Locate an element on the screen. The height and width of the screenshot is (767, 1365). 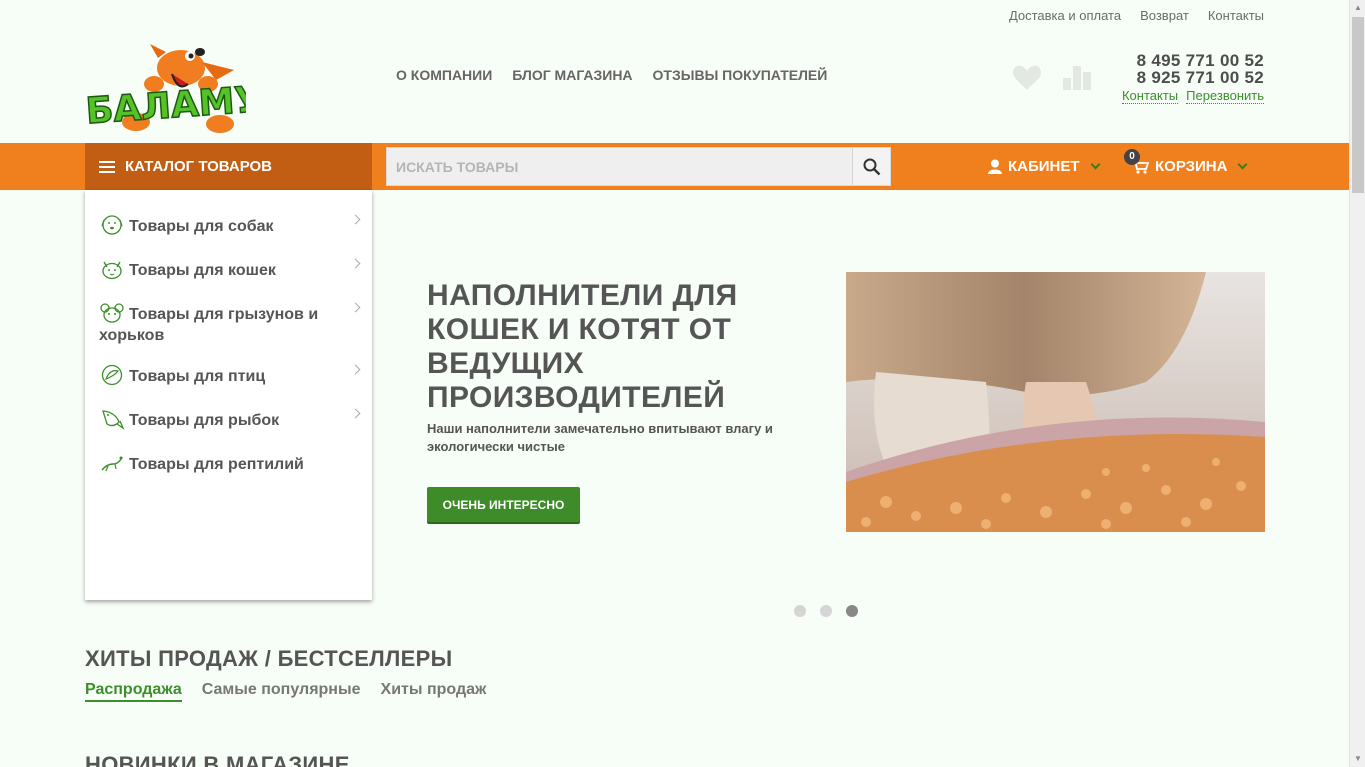
main-toolbar: КАТАЛОГ ТОВАРОВ КАБИНЕТ 0 КОРЗИНА is located at coordinates (674, 166).